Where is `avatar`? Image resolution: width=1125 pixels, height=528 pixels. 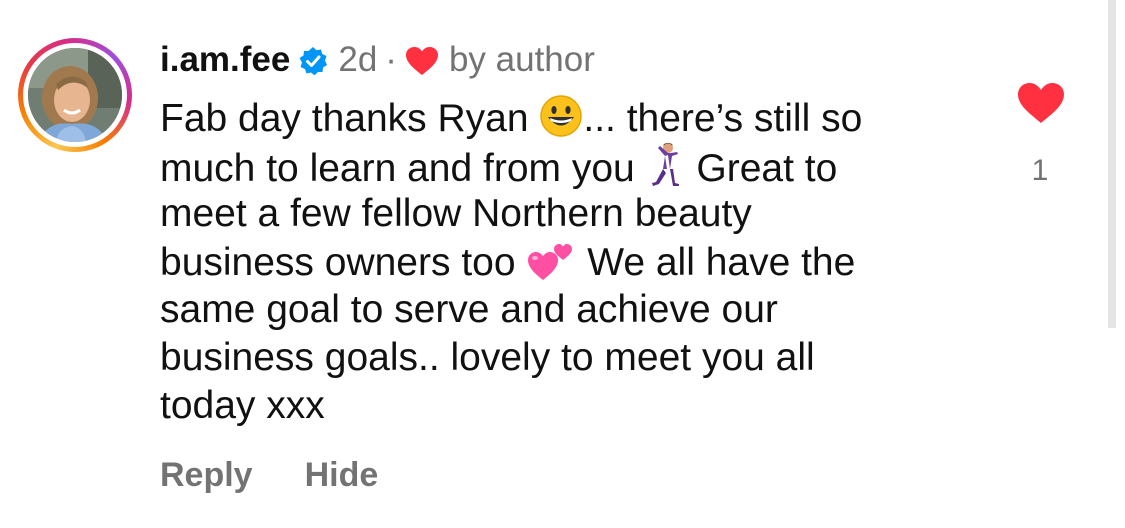
avatar is located at coordinates (75, 95).